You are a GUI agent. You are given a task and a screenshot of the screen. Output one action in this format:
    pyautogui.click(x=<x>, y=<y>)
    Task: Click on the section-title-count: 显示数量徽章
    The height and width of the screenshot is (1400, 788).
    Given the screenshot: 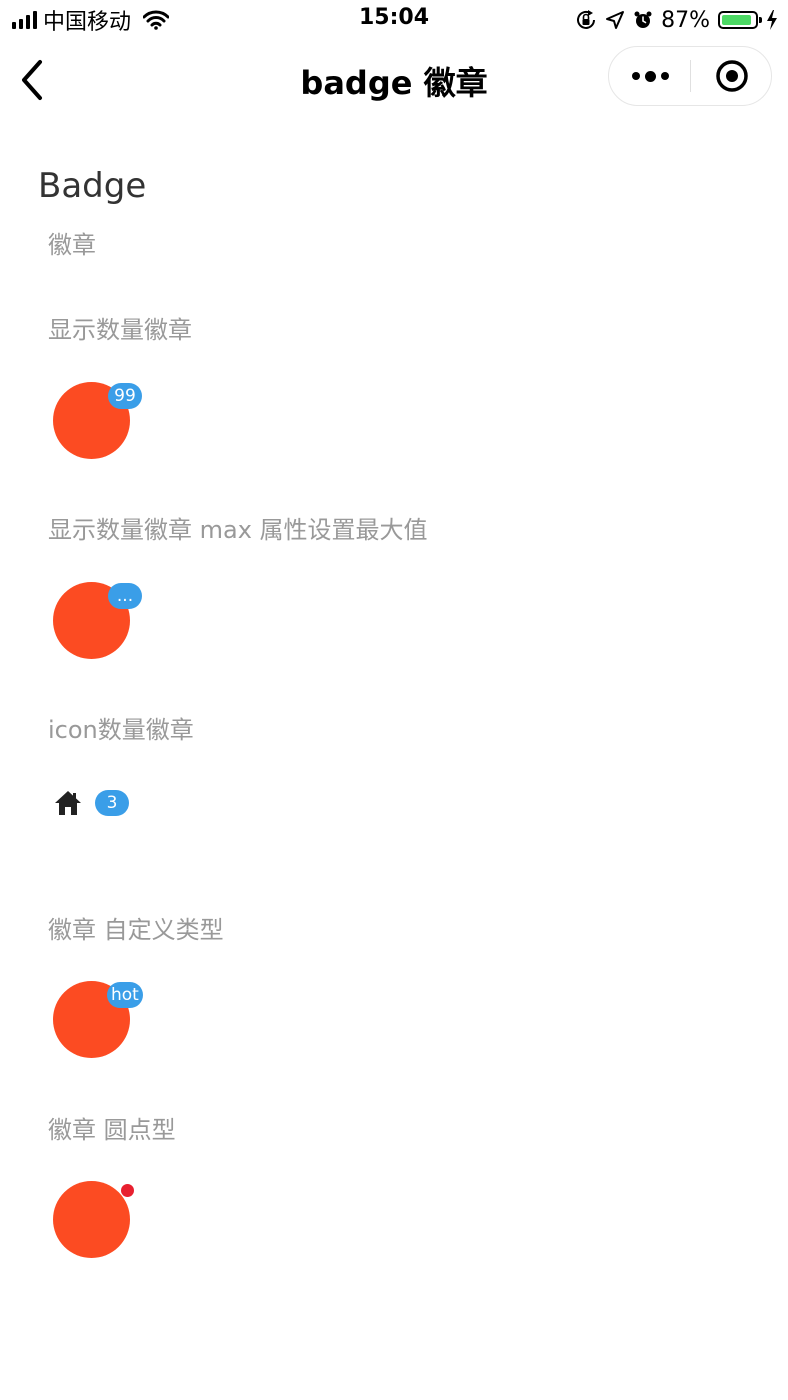 What is the action you would take?
    pyautogui.click(x=120, y=330)
    